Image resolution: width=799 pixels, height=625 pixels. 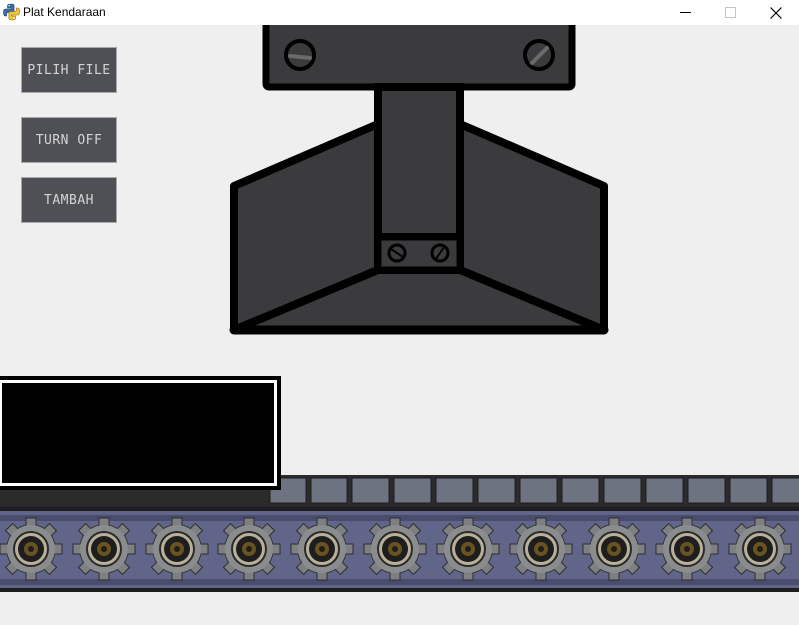 I want to click on minimize-icon, so click(x=685, y=12).